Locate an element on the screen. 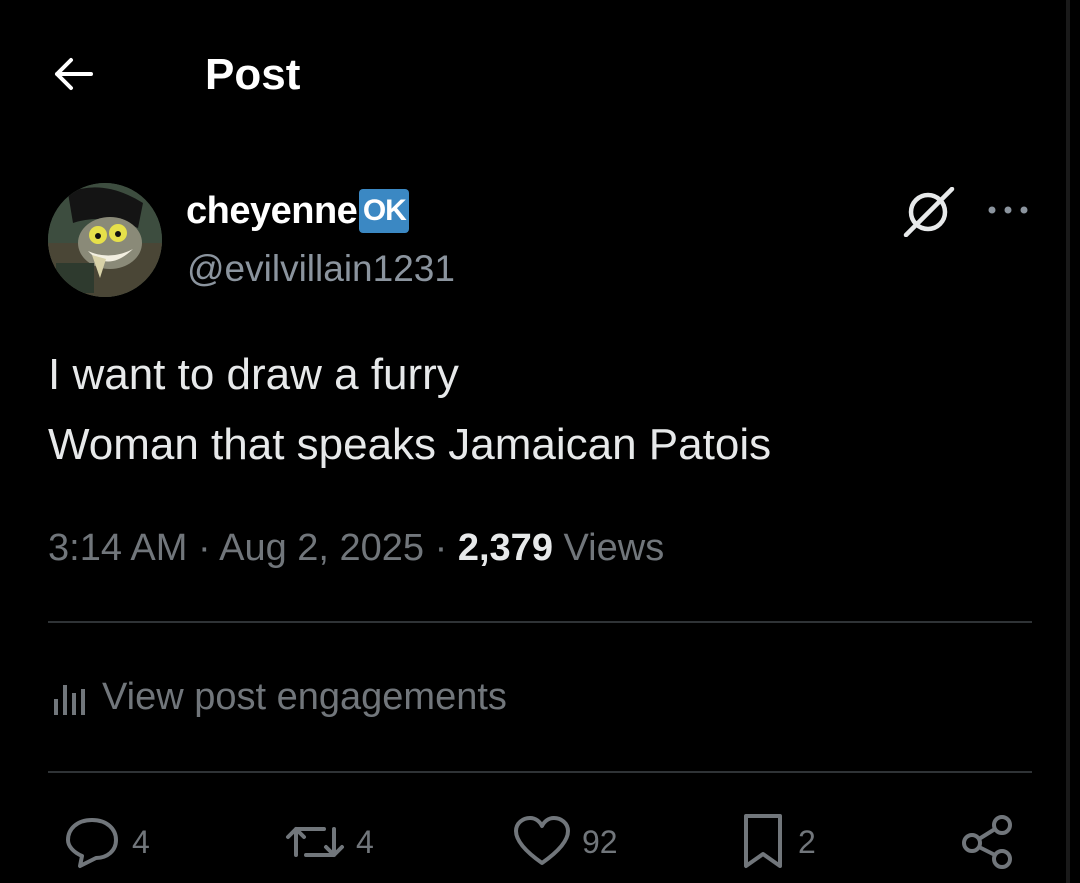 This screenshot has width=1080, height=883. repost-count: 4 is located at coordinates (365, 842).